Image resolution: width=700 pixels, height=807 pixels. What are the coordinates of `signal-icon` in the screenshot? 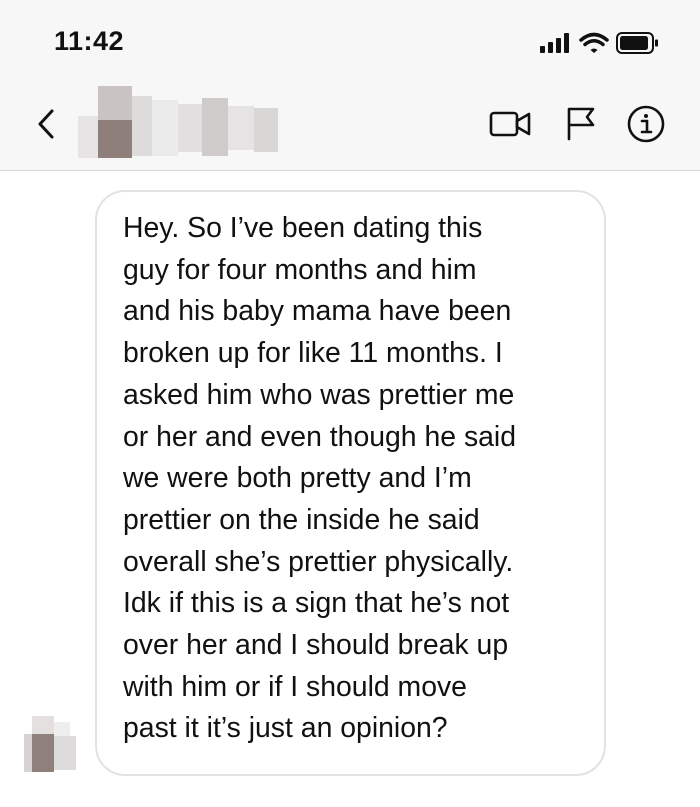 It's located at (554, 43).